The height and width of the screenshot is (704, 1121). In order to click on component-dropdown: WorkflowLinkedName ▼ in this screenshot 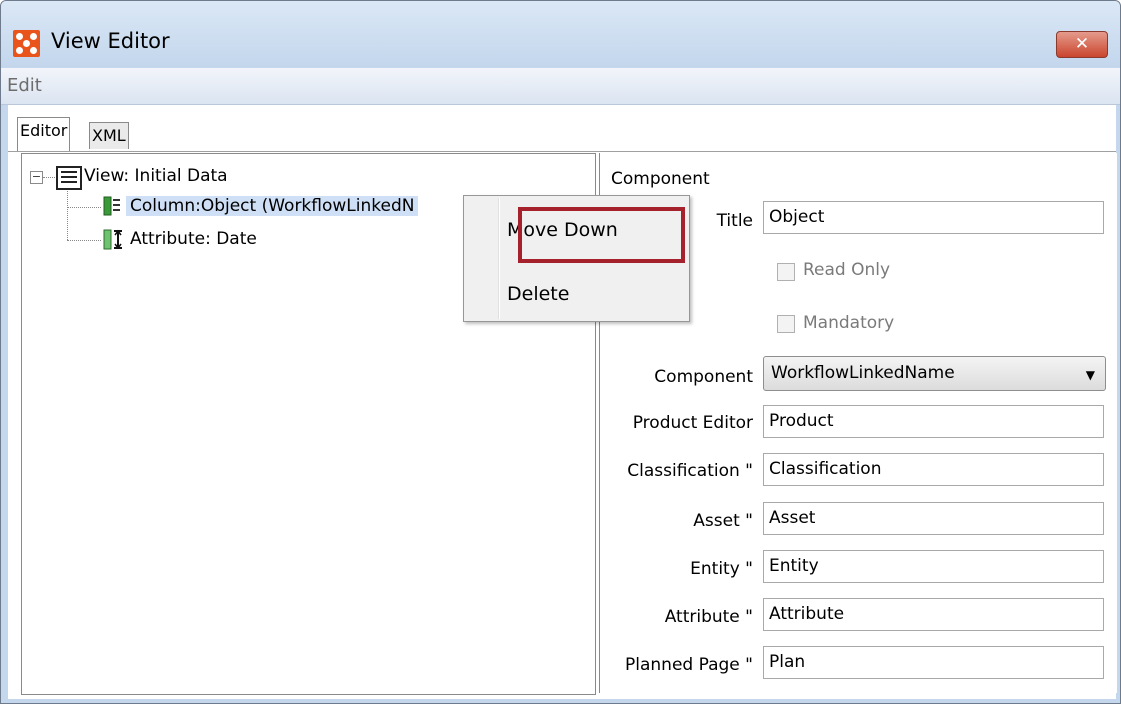, I will do `click(934, 373)`.